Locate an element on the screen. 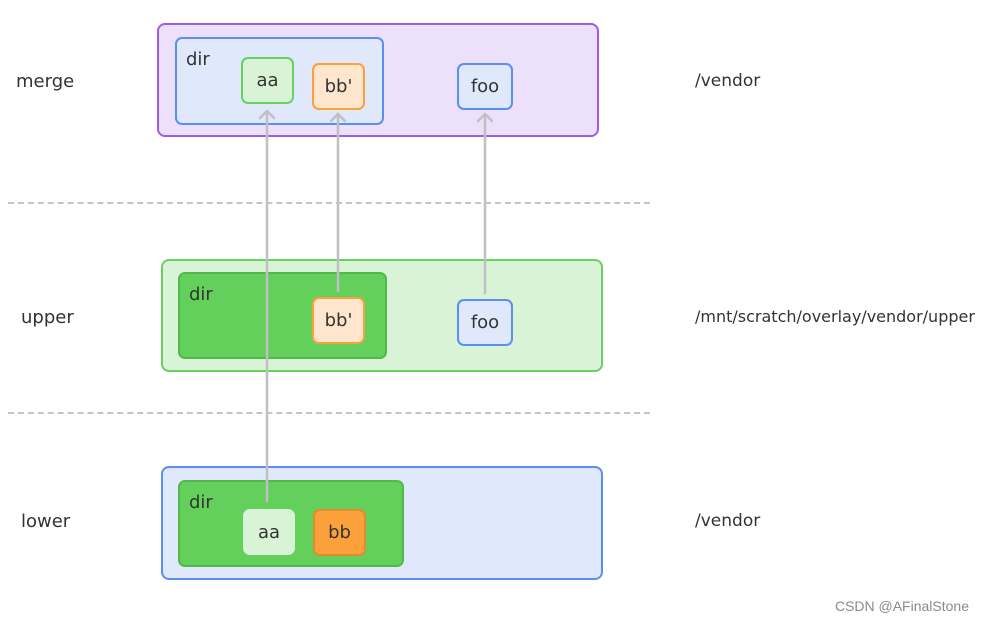 The width and height of the screenshot is (985, 622). separator-upper-lower is located at coordinates (329, 413).